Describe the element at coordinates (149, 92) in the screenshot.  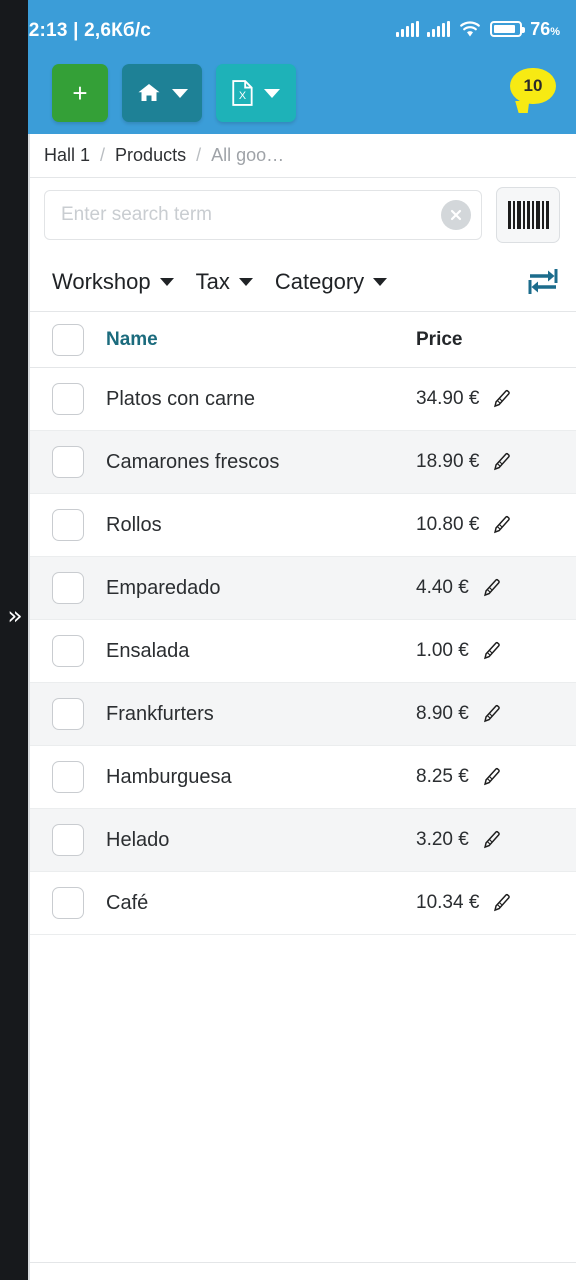
I see `home-icon` at that location.